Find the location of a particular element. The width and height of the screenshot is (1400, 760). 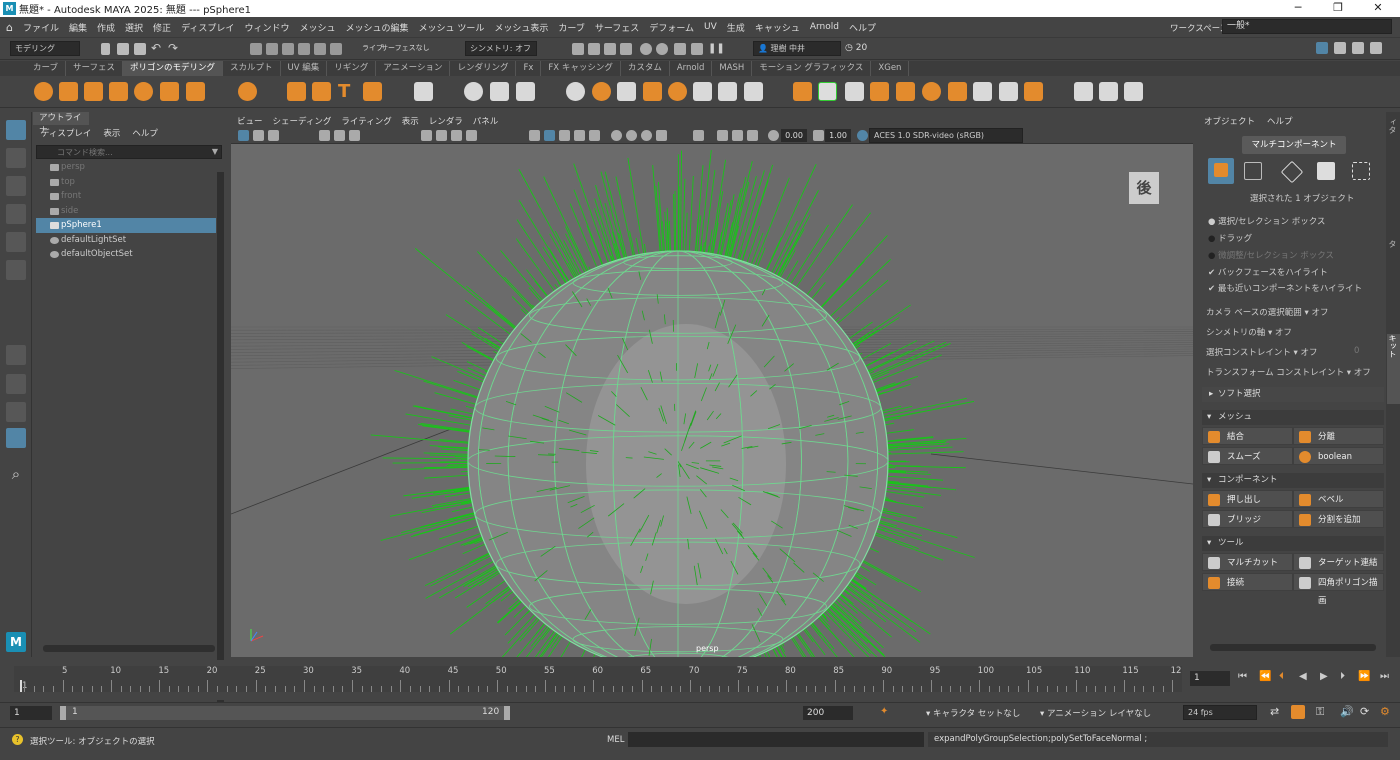

animation-preferences-icon: ⚙ is located at coordinates (1385, 711).